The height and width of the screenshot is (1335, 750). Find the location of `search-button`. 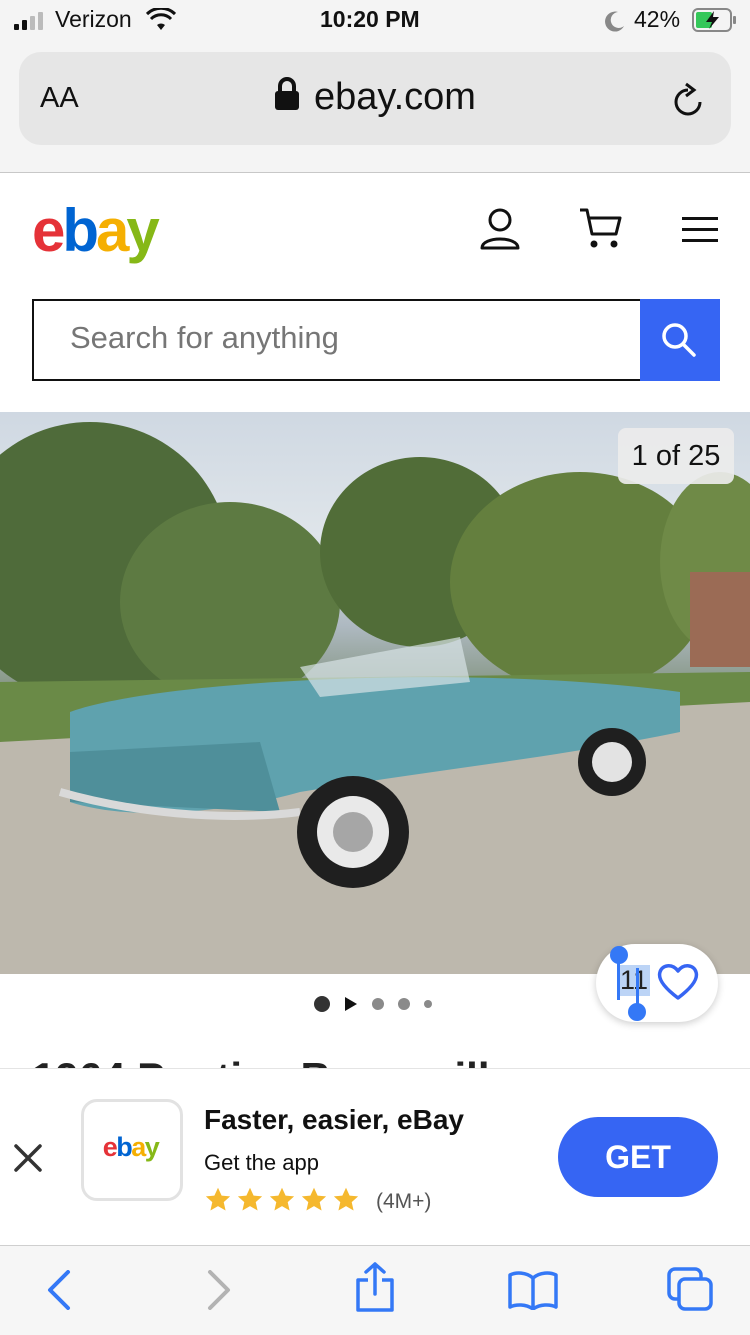

search-button is located at coordinates (680, 340).